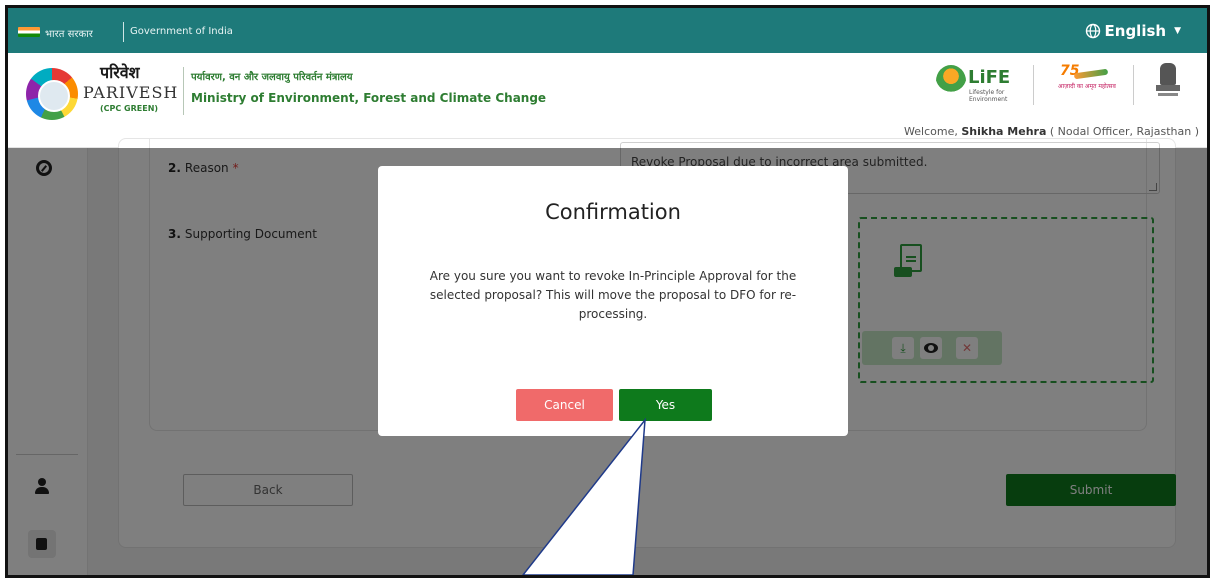 The height and width of the screenshot is (583, 1215). Describe the element at coordinates (989, 77) in the screenshot. I see `life-logo-text: LiFE` at that location.